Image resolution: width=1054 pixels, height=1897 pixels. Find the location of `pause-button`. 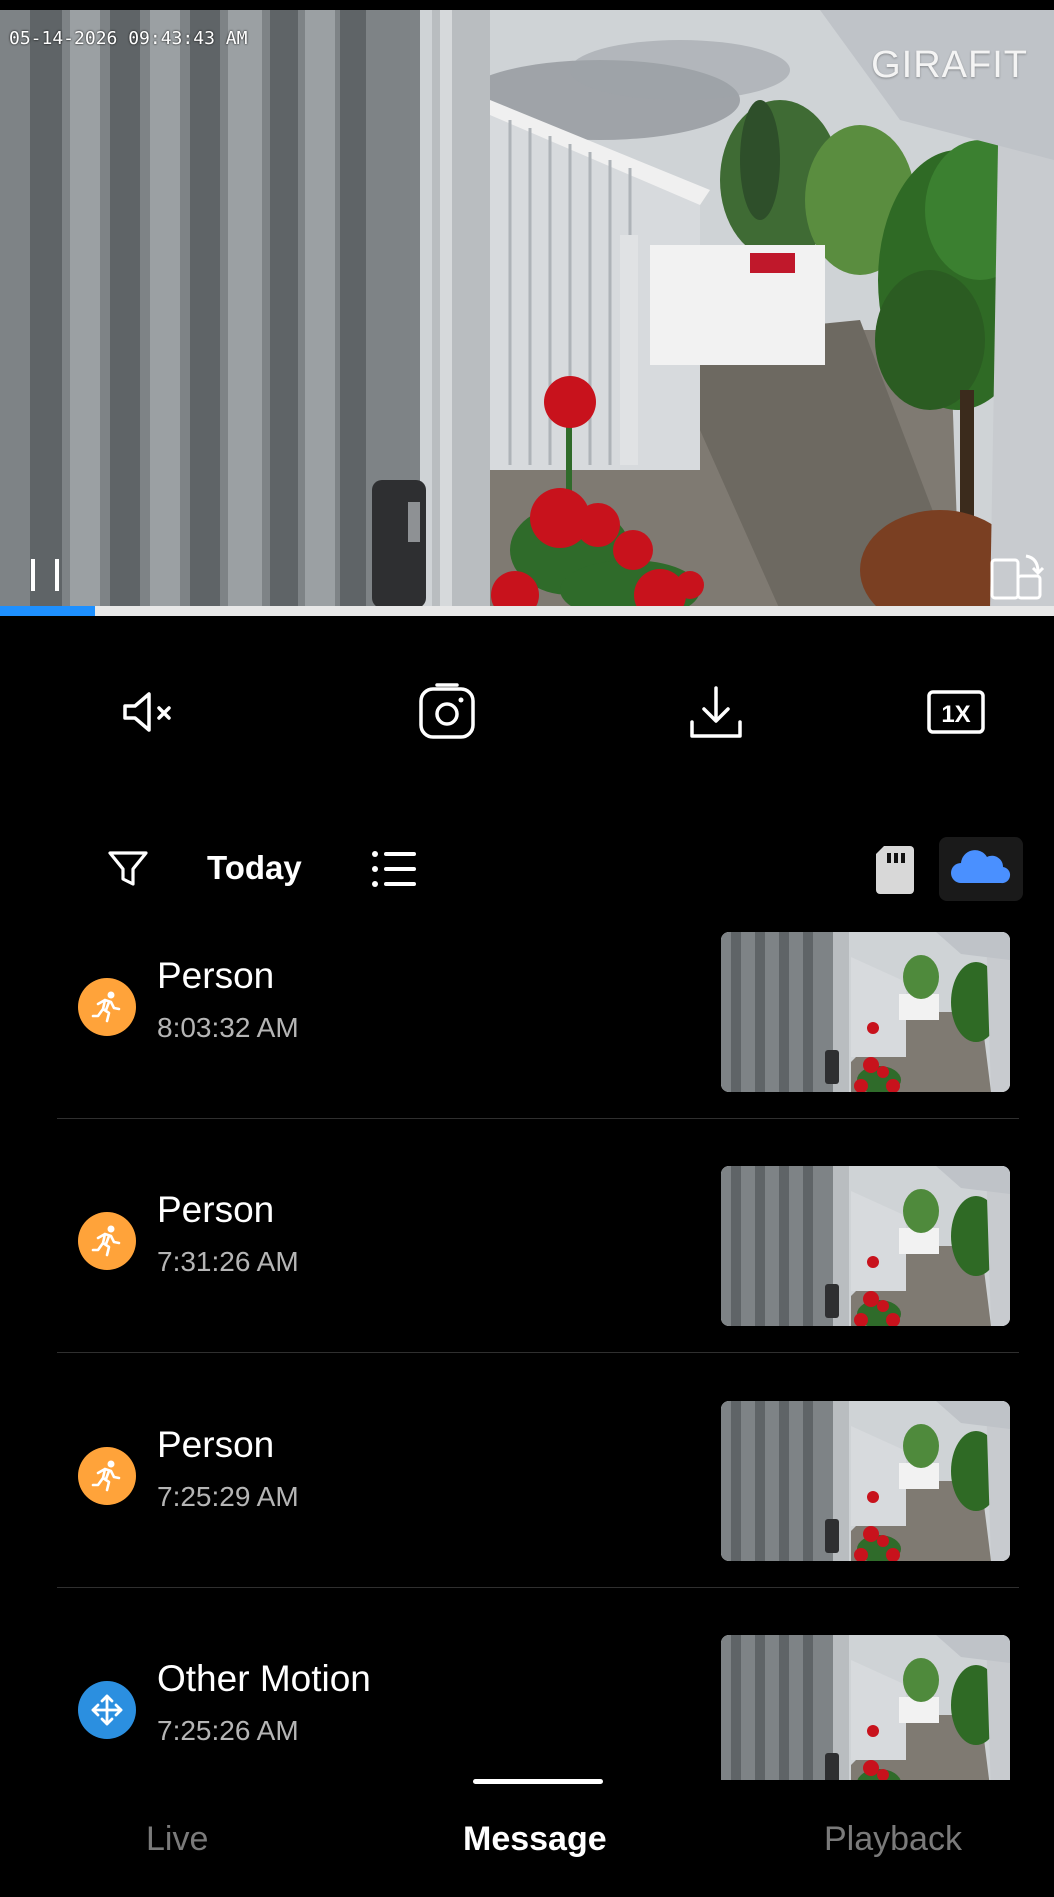

pause-button is located at coordinates (46, 575).